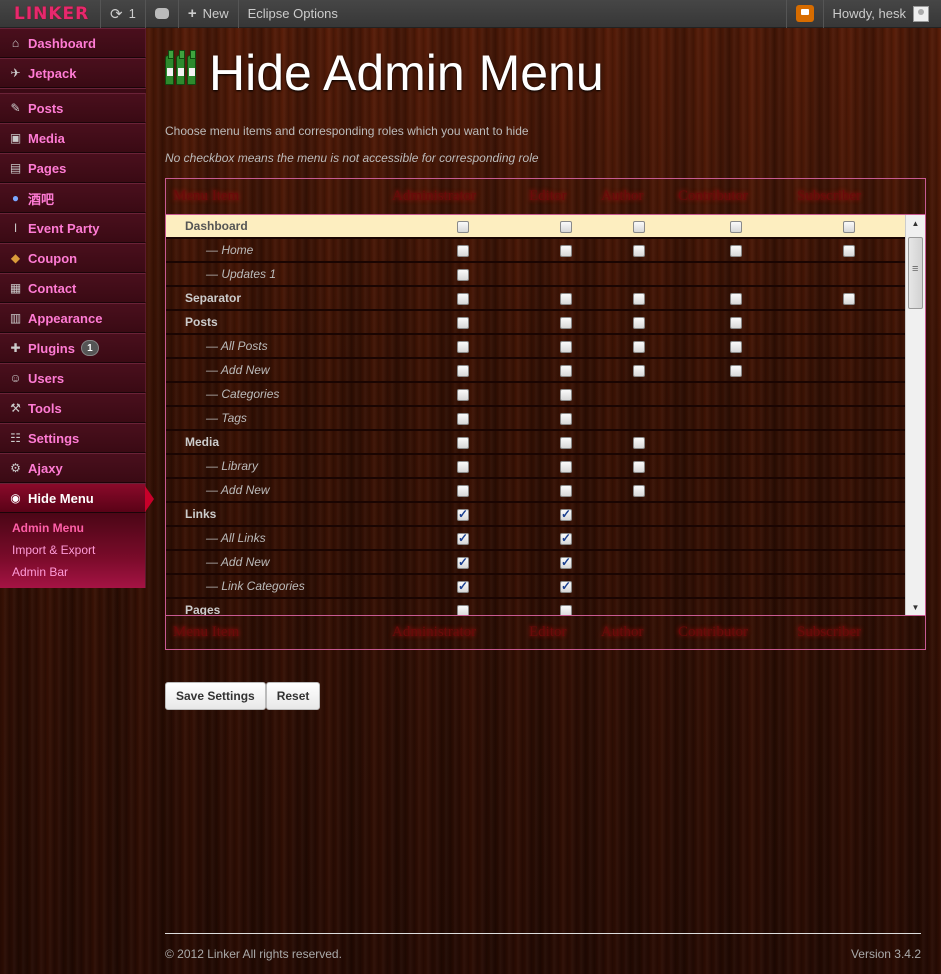 The height and width of the screenshot is (974, 941). I want to click on logo-text: LINKER, so click(52, 13).